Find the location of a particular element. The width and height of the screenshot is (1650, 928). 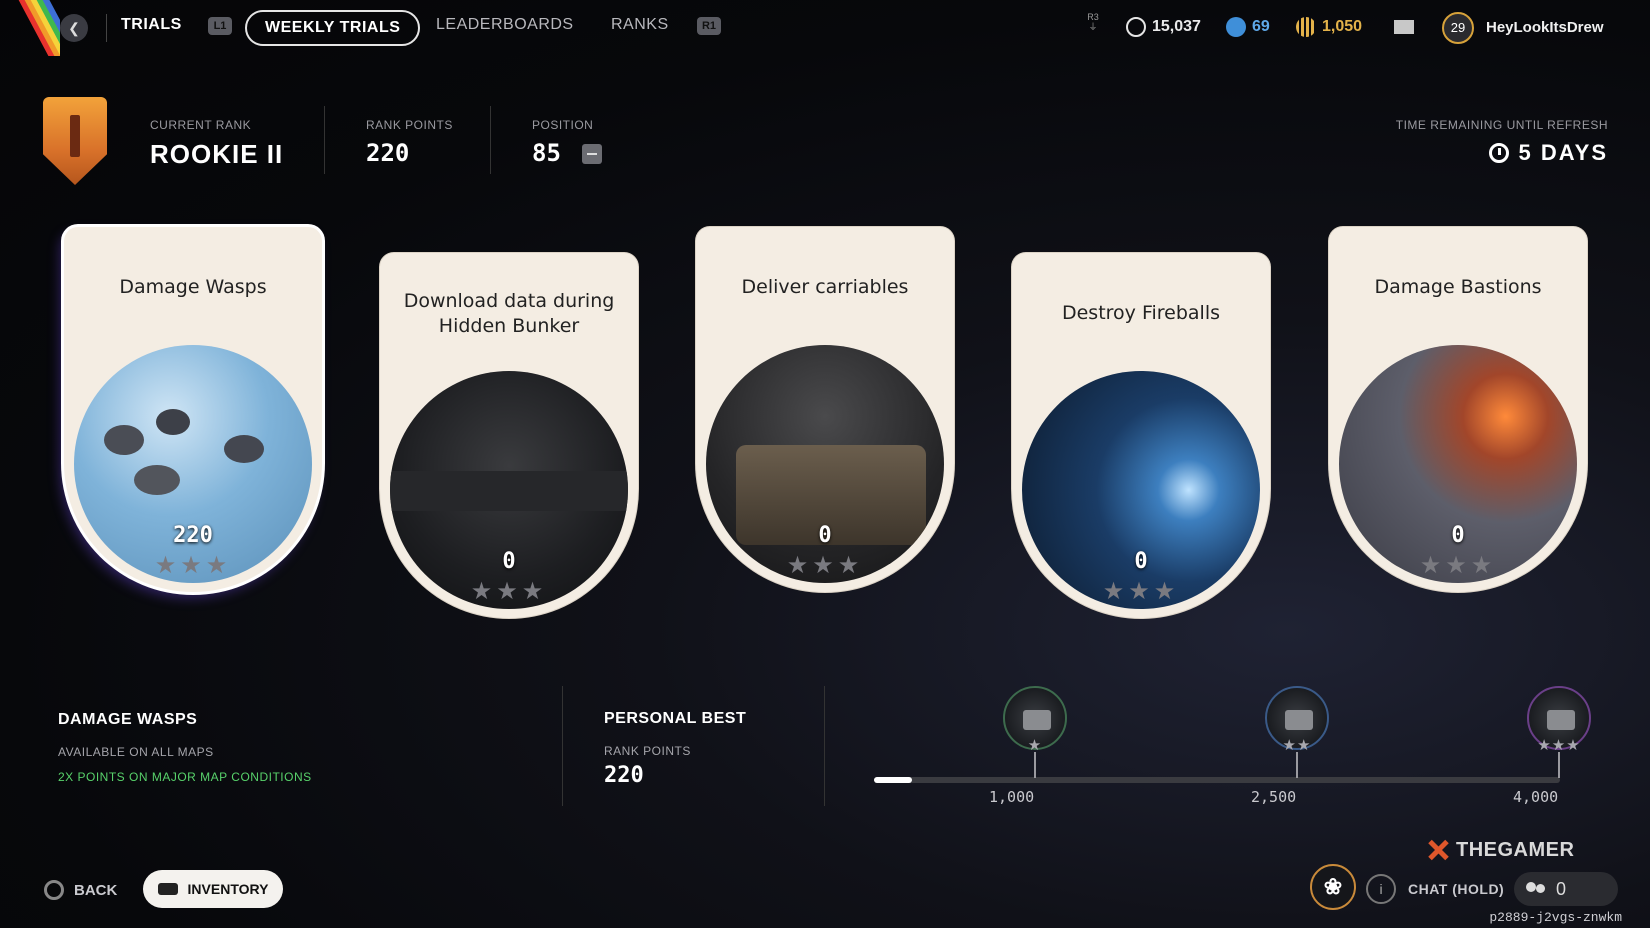

back-label: BACK is located at coordinates (96, 890).